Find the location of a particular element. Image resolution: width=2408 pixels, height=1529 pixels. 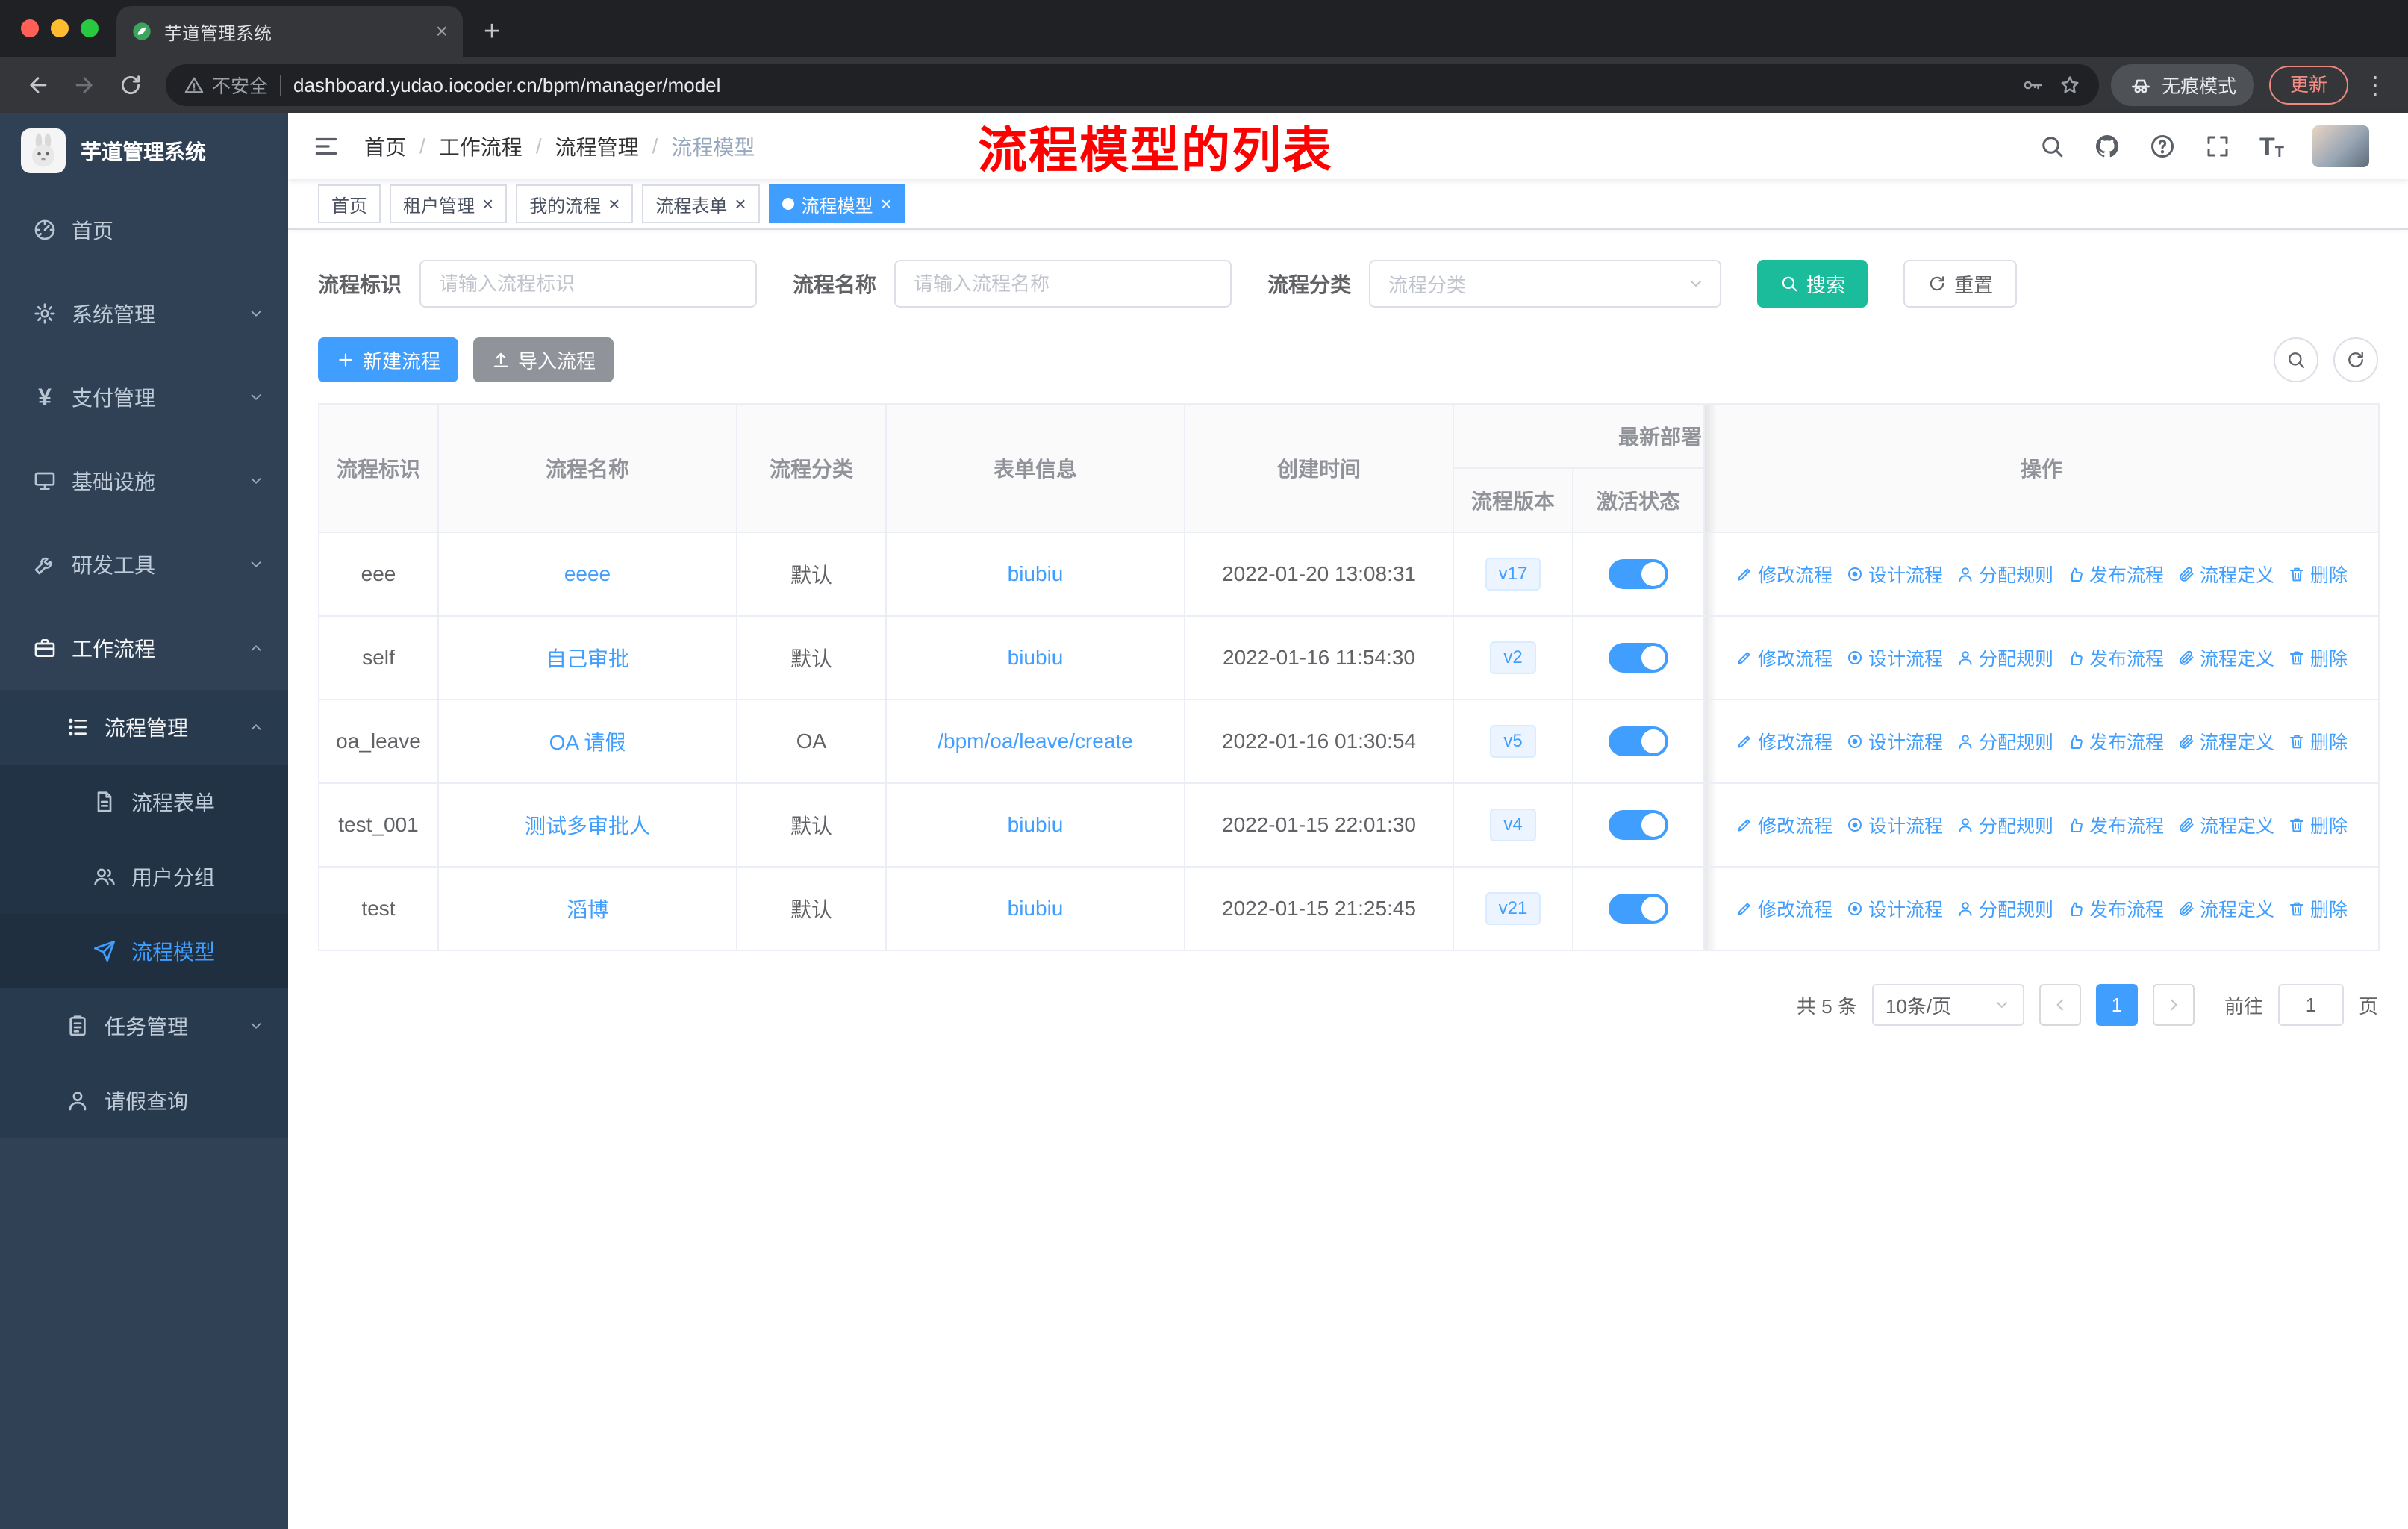

sidebar-item-process-manage: 流程管理 is located at coordinates (144, 727).